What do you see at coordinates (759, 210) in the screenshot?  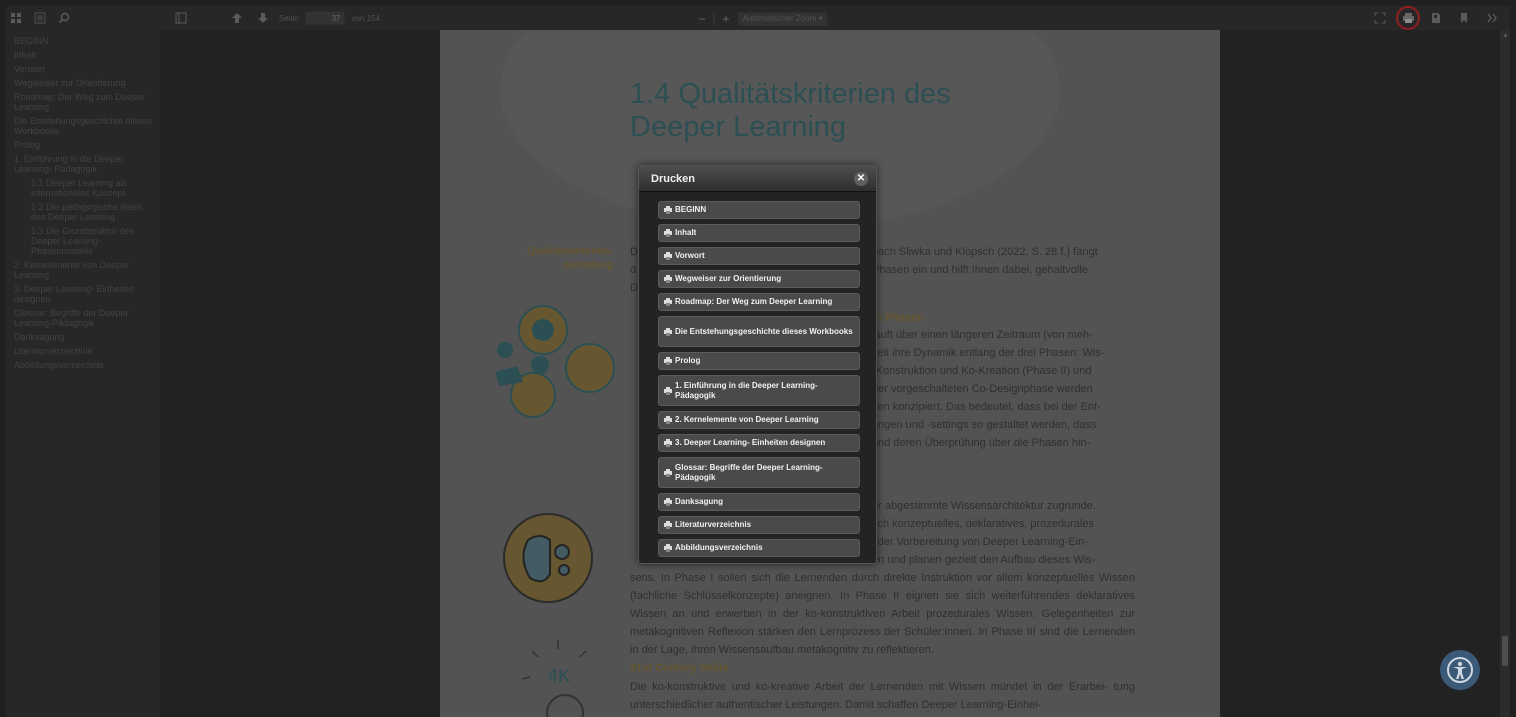 I see `print-section-button: BEGINN` at bounding box center [759, 210].